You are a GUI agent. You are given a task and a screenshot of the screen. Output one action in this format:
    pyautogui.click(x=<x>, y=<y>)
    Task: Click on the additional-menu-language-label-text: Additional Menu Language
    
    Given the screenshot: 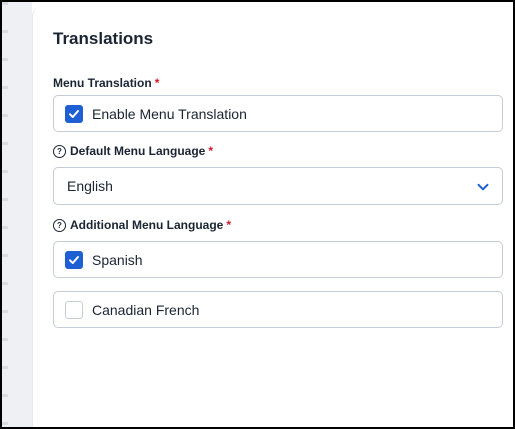 What is the action you would take?
    pyautogui.click(x=147, y=225)
    